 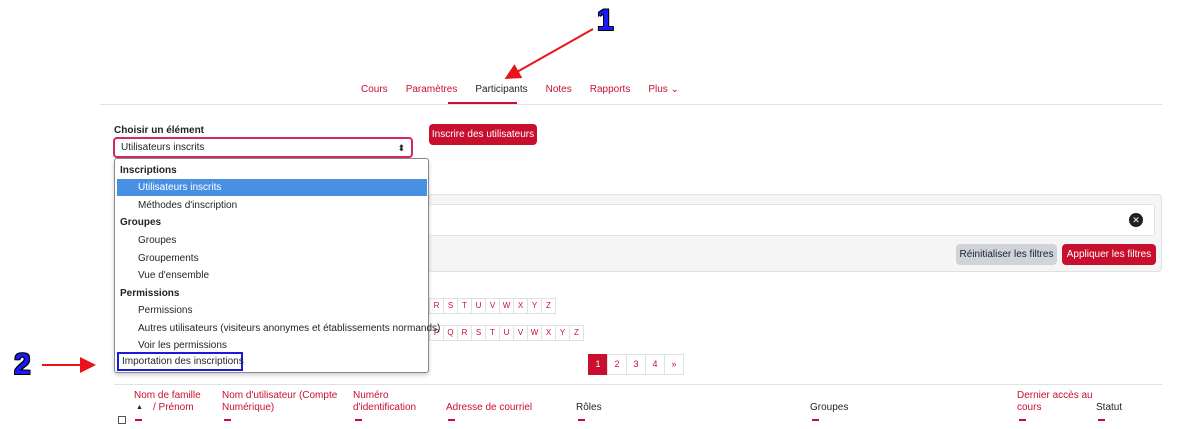 I want to click on page-1: 1, so click(x=598, y=364).